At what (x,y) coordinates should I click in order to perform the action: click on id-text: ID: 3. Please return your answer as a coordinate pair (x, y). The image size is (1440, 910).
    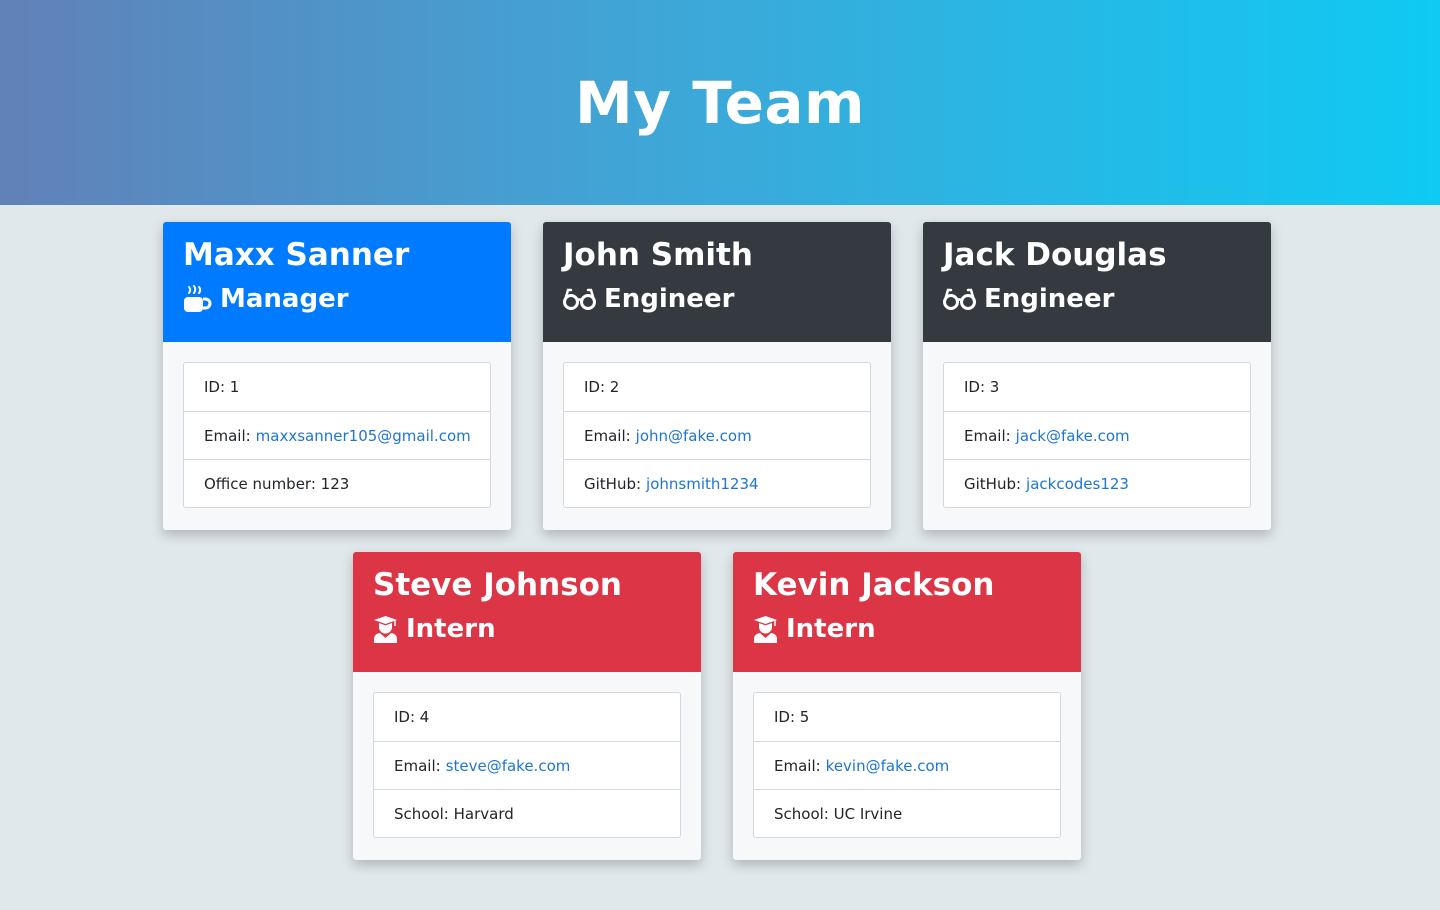
    Looking at the image, I should click on (982, 387).